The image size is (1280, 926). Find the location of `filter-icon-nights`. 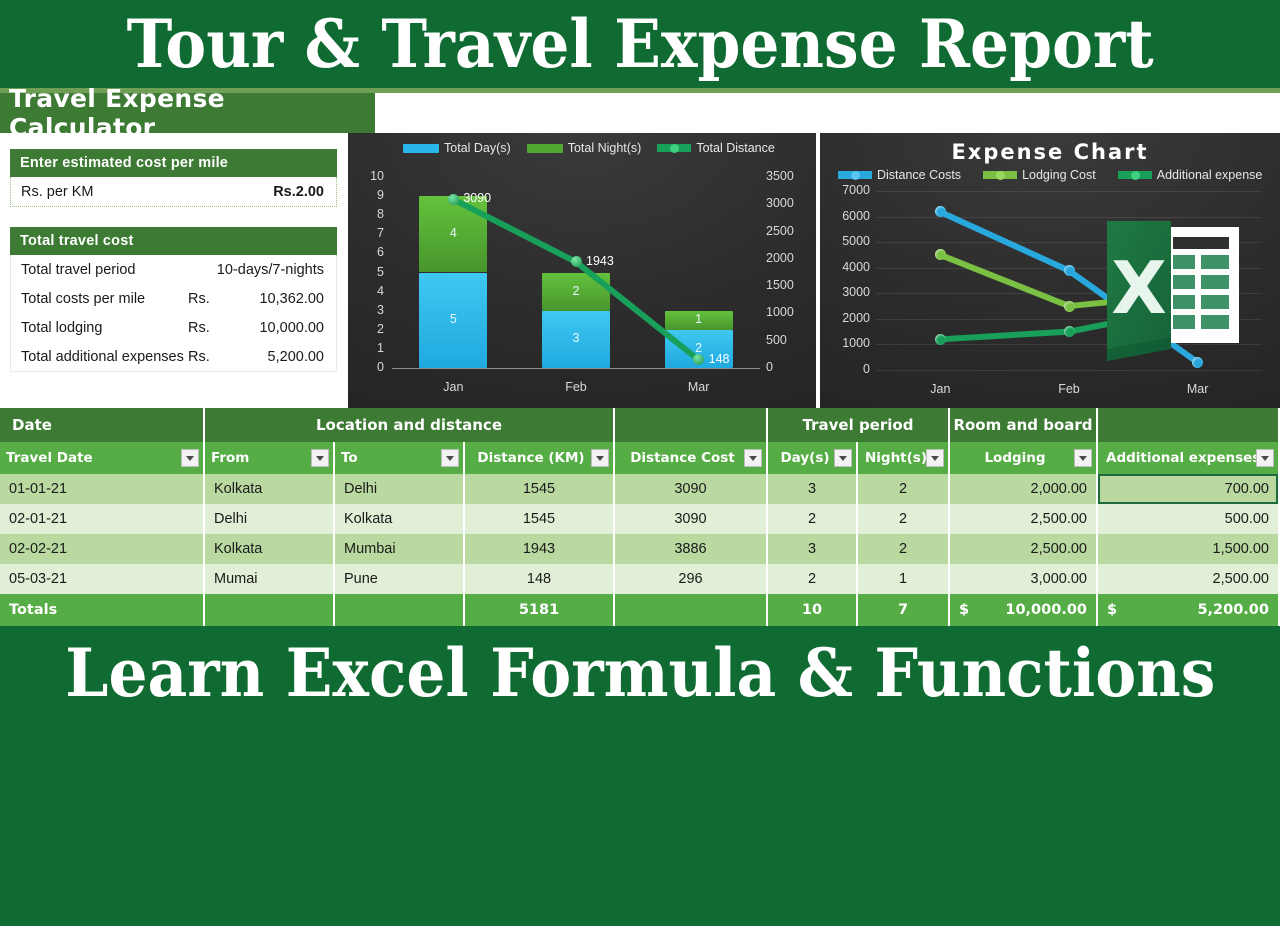

filter-icon-nights is located at coordinates (935, 458).